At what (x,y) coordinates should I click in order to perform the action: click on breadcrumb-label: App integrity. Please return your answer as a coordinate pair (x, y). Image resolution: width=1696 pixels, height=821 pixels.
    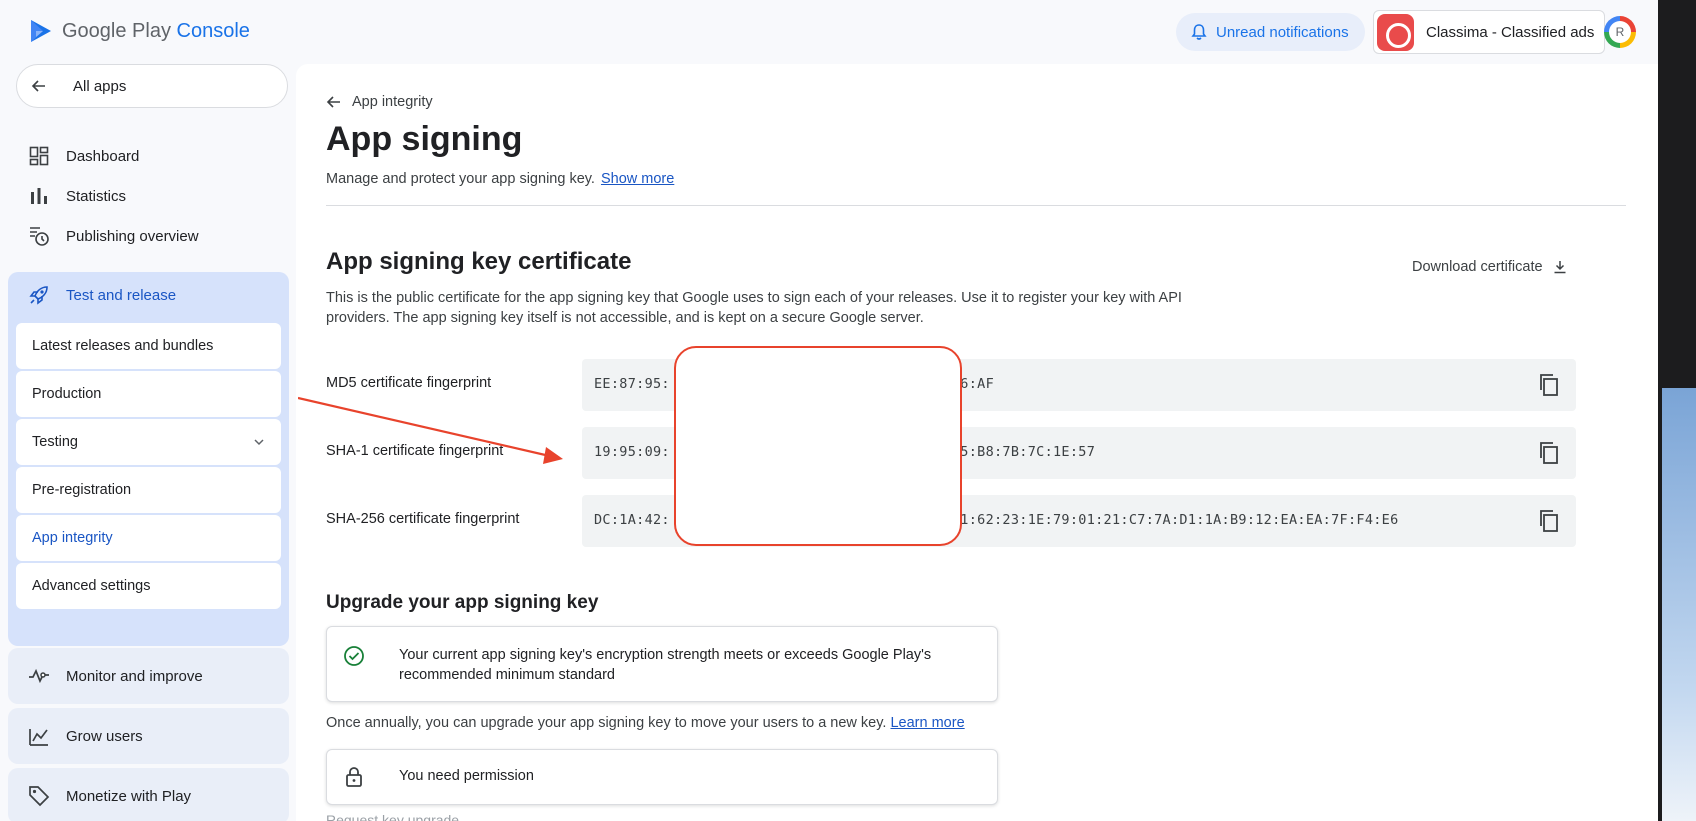
    Looking at the image, I should click on (392, 102).